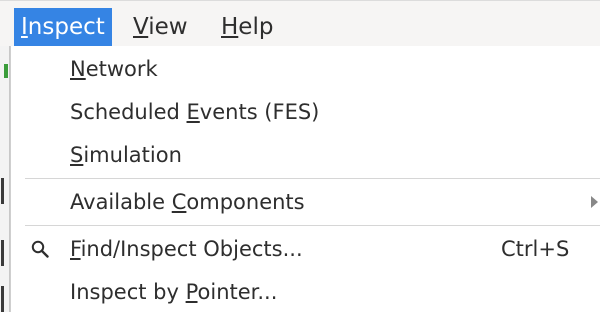 This screenshot has width=600, height=312. Describe the element at coordinates (128, 292) in the screenshot. I see `label-text: Inspect by` at that location.